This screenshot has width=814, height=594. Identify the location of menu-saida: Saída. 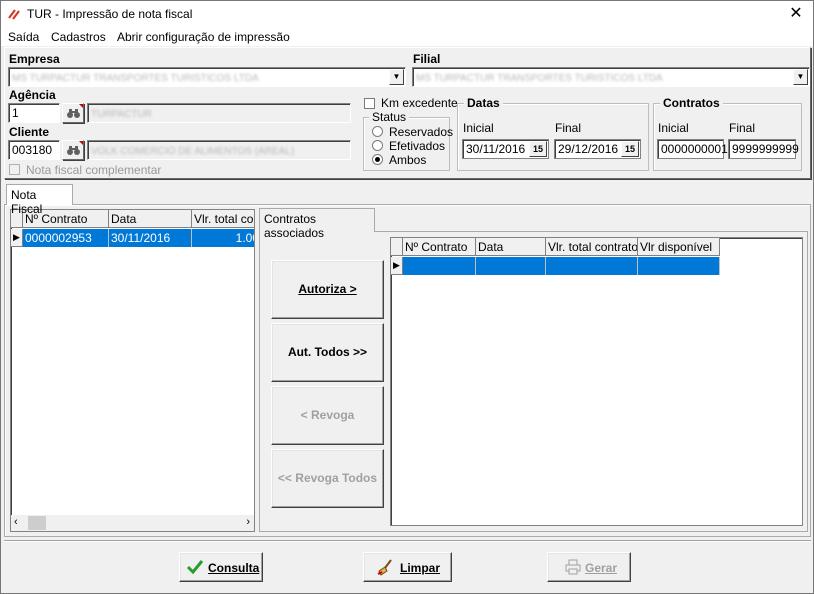
(23, 37).